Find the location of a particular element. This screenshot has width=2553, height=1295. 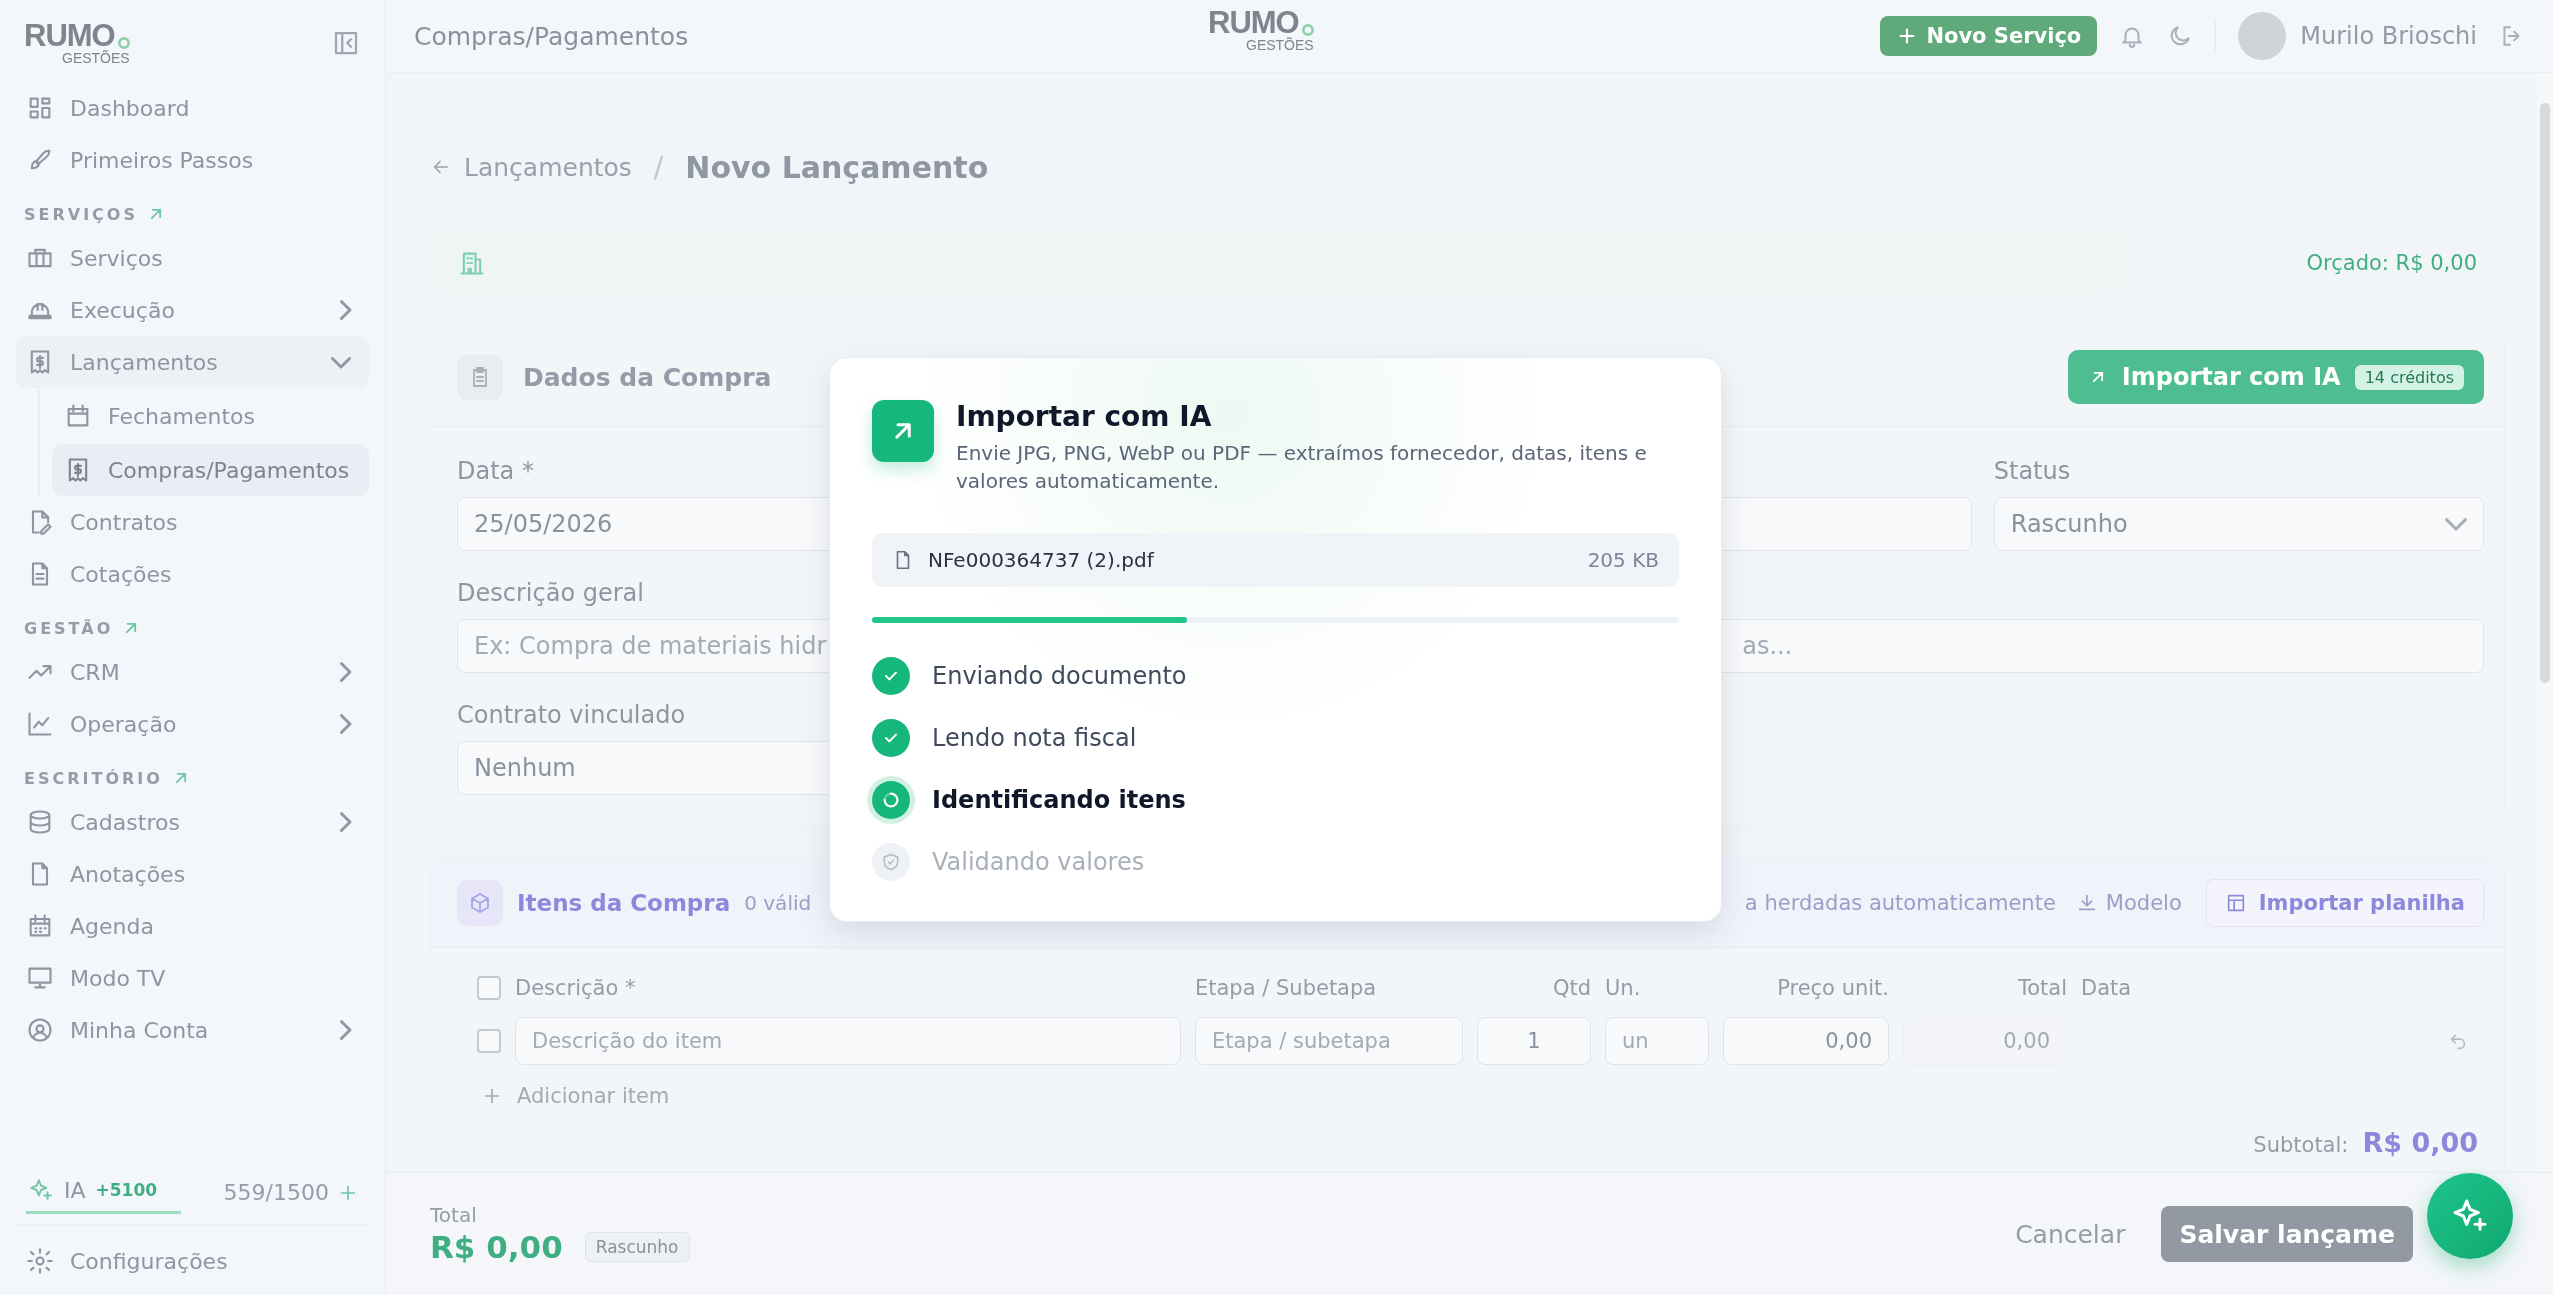

field-label: Data * is located at coordinates (496, 472).